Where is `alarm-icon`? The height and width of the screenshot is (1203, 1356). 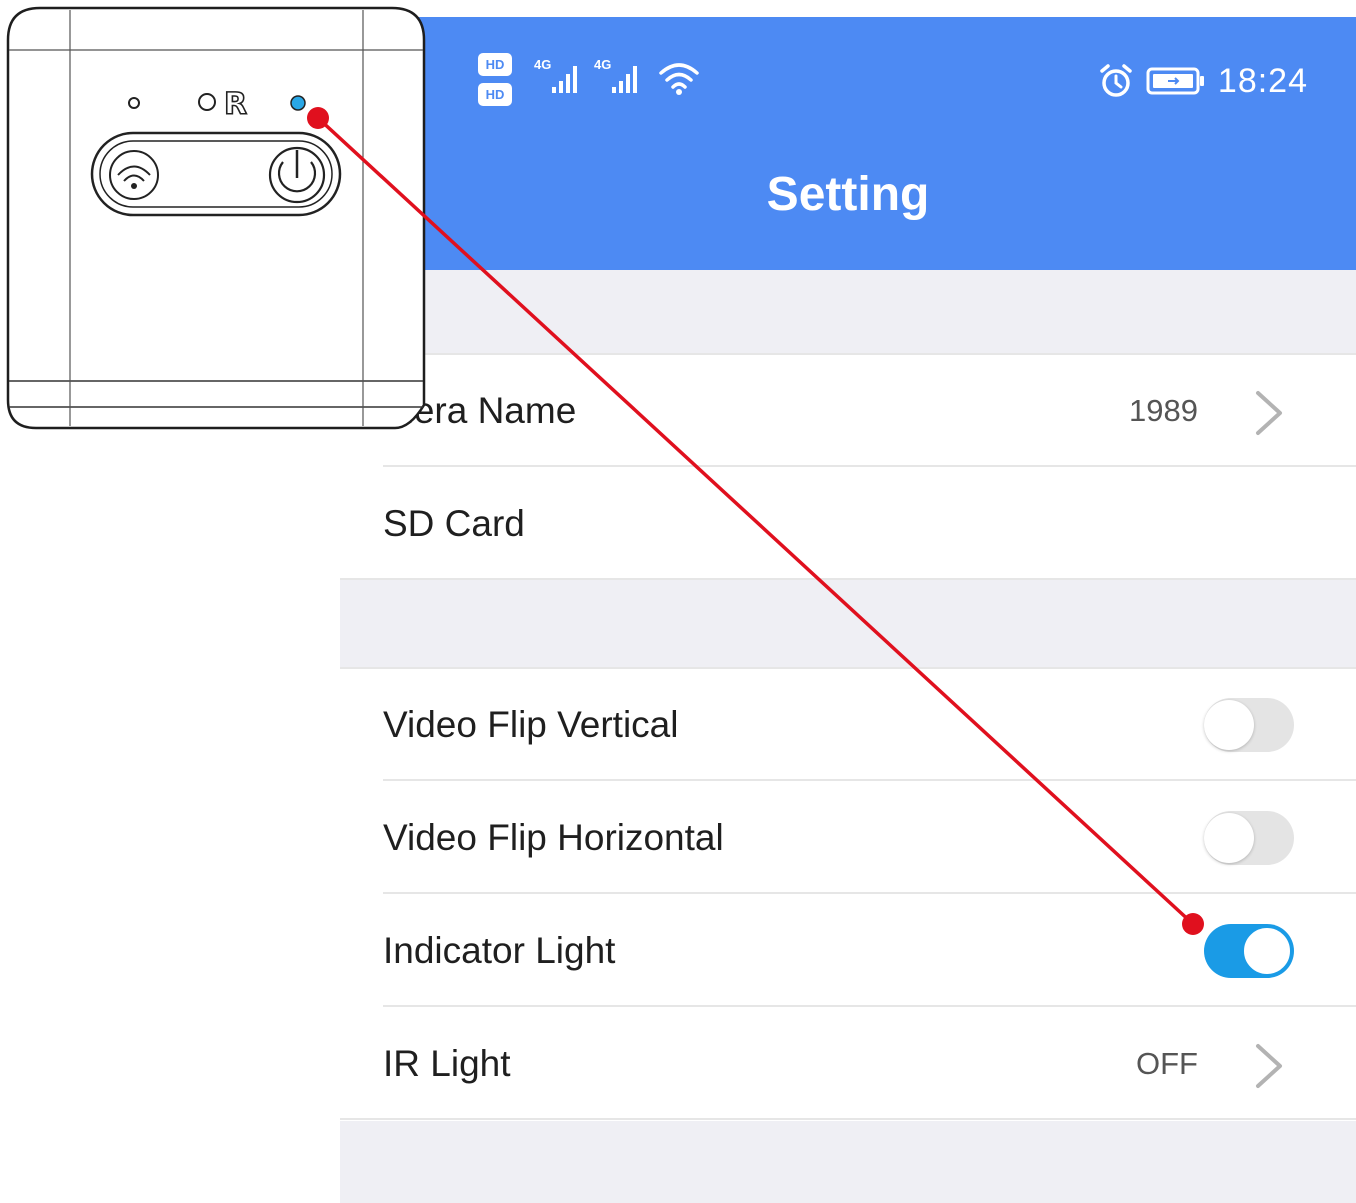 alarm-icon is located at coordinates (1116, 80).